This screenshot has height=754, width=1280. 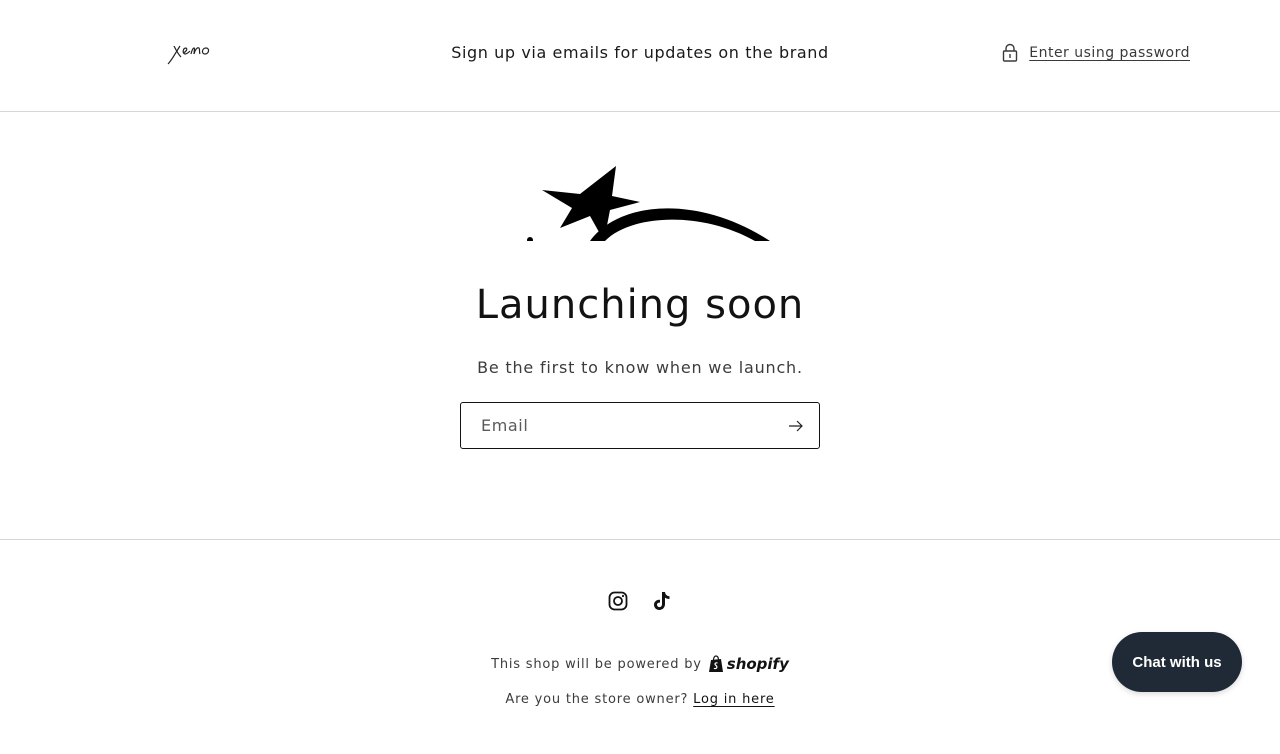 I want to click on lock-icon, so click(x=1010, y=52).